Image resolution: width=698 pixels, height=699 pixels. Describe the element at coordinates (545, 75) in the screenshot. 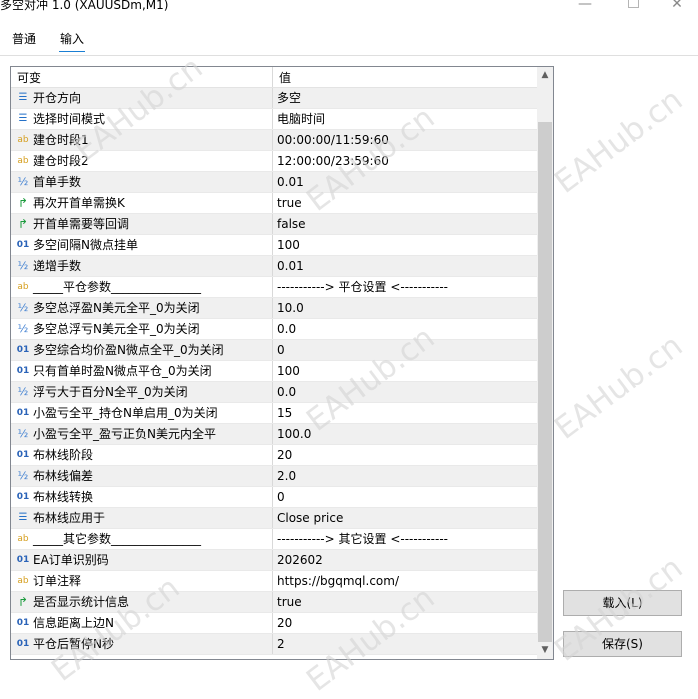

I see `scroll-up-icon: ▲` at that location.